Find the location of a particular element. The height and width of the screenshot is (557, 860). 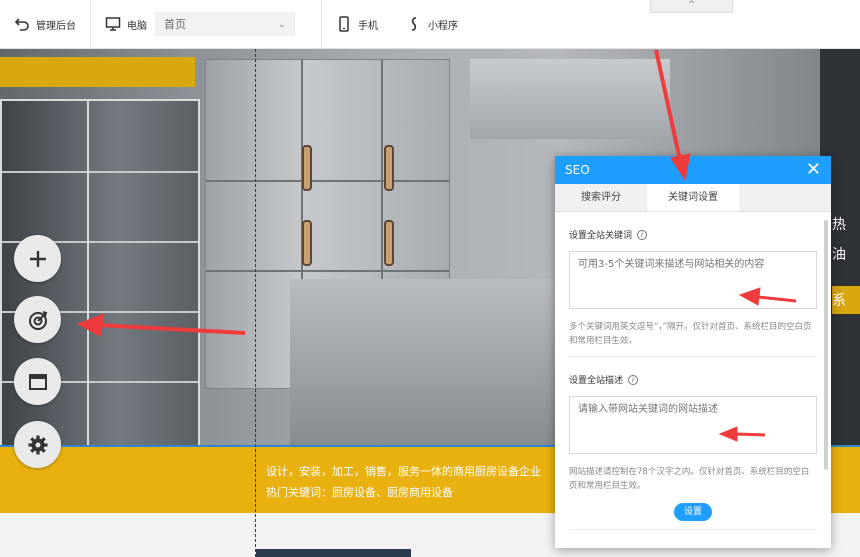

submit-row: 设置 is located at coordinates (693, 512).